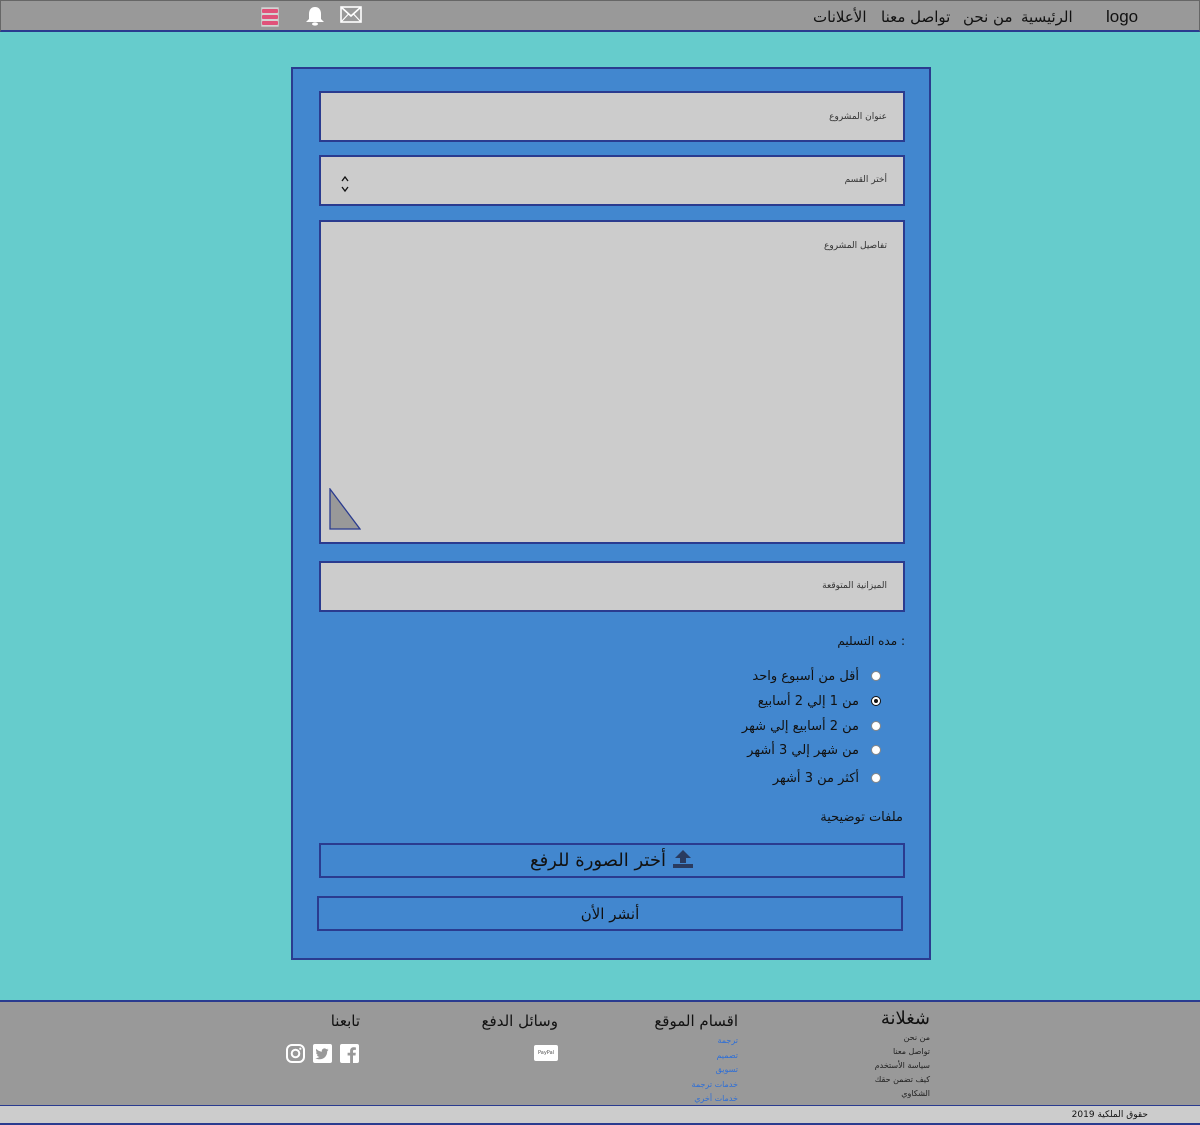  Describe the element at coordinates (902, 1094) in the screenshot. I see `footer-link: الشكاوي` at that location.